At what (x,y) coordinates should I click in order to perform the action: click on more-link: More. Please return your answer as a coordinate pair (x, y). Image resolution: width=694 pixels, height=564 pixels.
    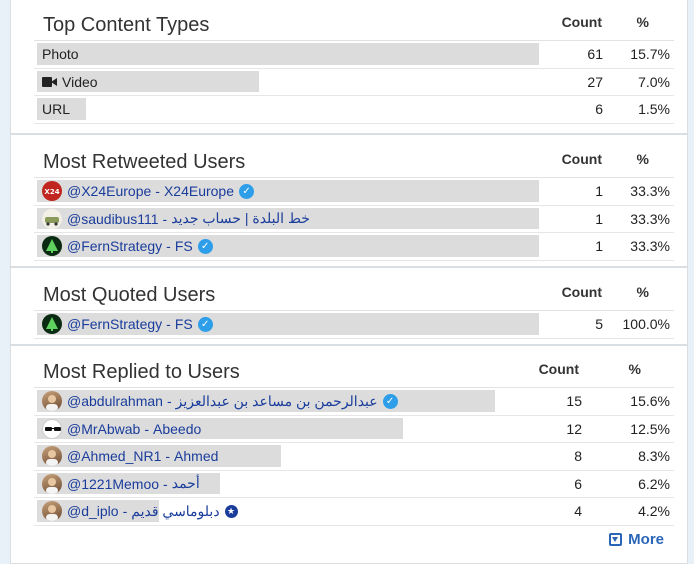
    Looking at the image, I should click on (636, 539).